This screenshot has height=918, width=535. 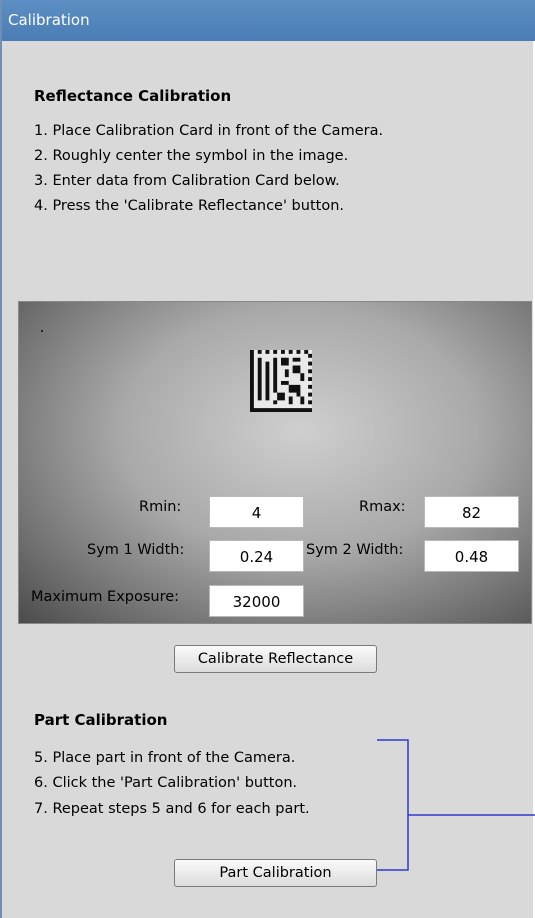 I want to click on part-step-7: 7. Repeat steps 5 and 6 for each part., so click(x=172, y=809).